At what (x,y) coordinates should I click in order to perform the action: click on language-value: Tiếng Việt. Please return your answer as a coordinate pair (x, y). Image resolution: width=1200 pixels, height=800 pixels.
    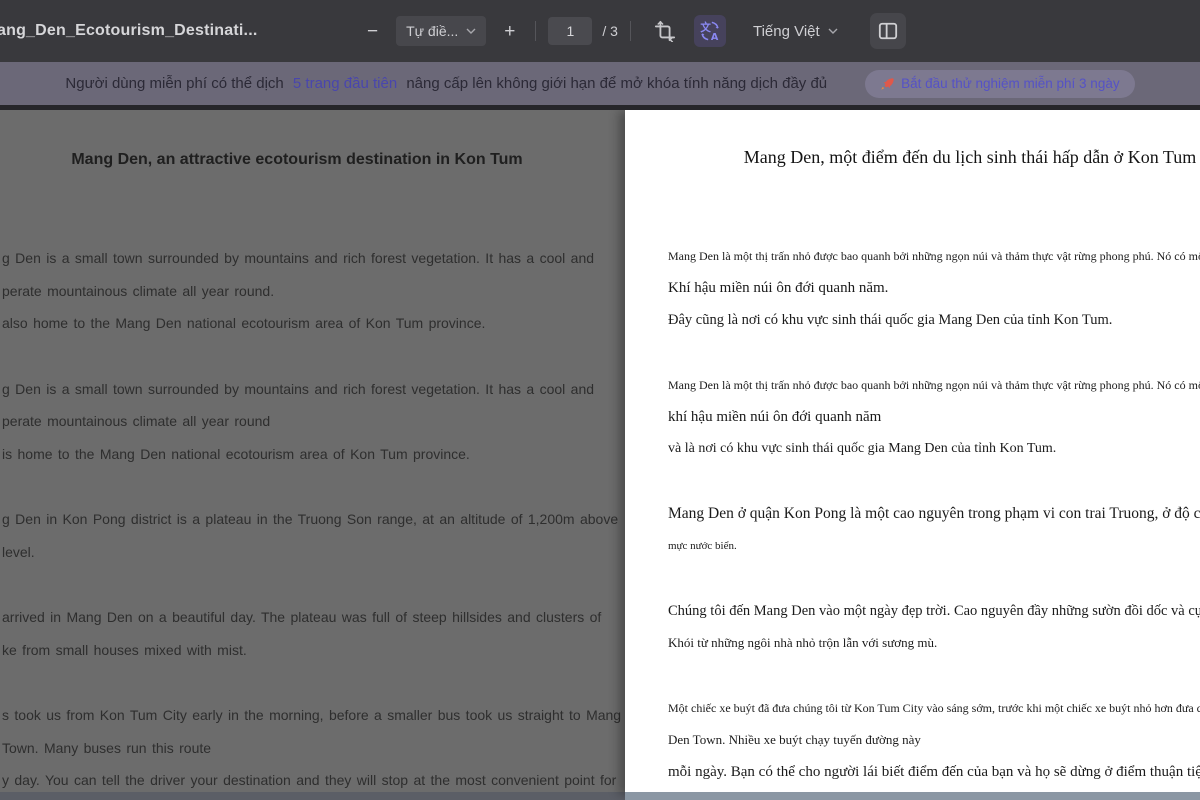
    Looking at the image, I should click on (786, 31).